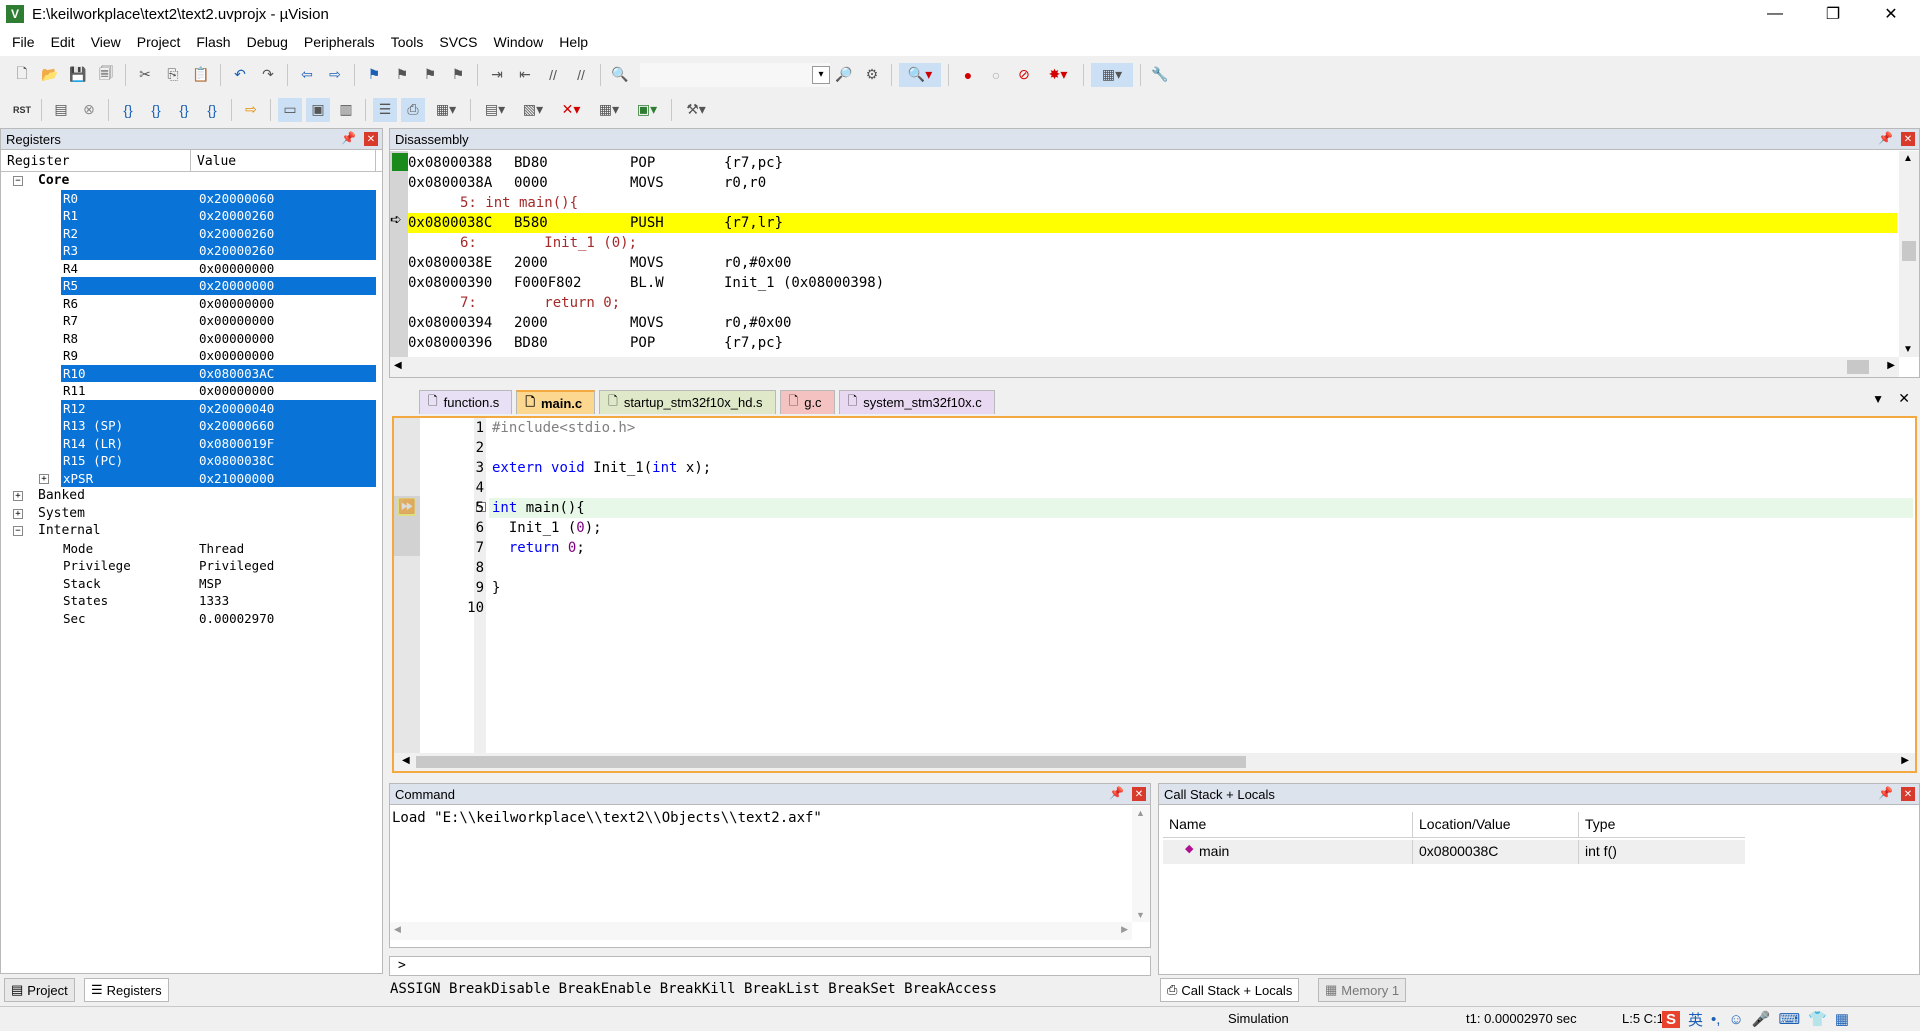 The width and height of the screenshot is (1920, 1031). What do you see at coordinates (1715, 1019) in the screenshot?
I see `ime-punctuation-icon: •,` at bounding box center [1715, 1019].